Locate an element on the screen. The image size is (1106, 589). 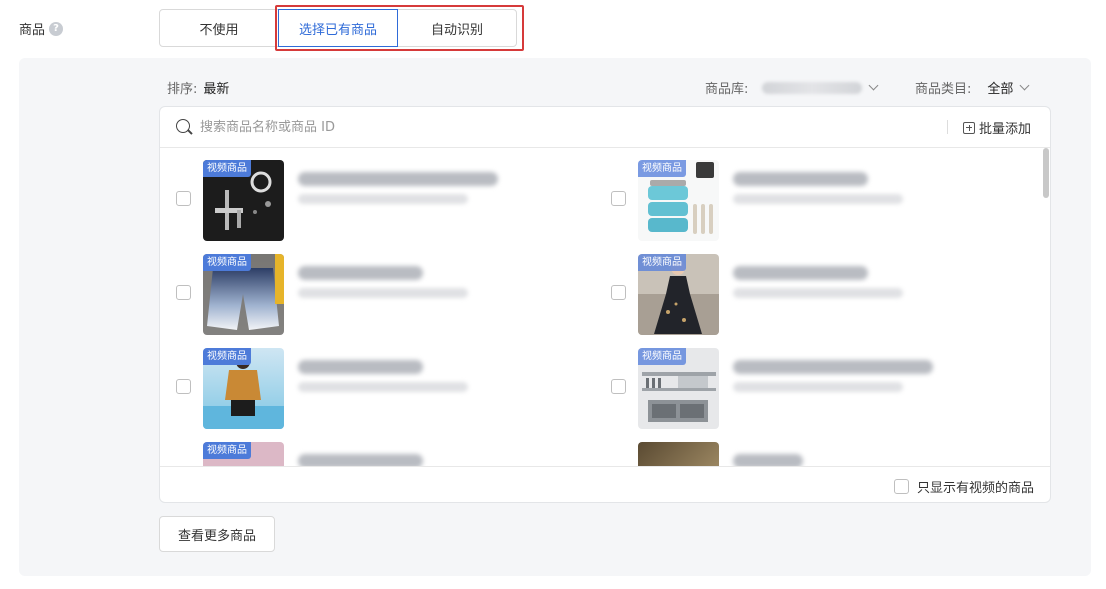
product-thumbnail is located at coordinates (678, 454).